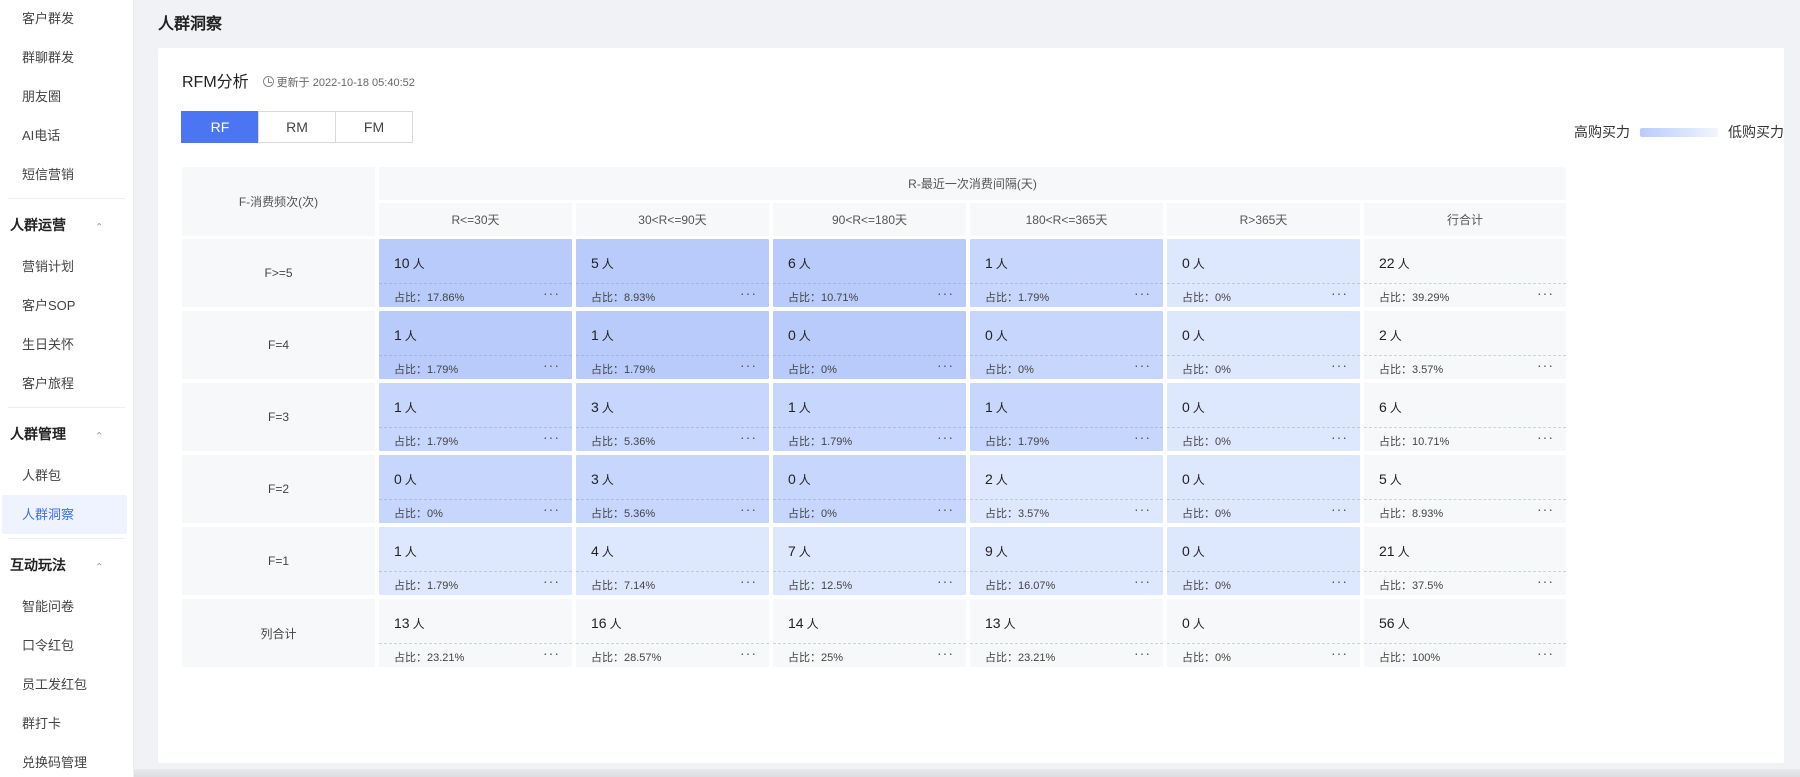  Describe the element at coordinates (66, 174) in the screenshot. I see `sidebar-item: 短信营销` at that location.